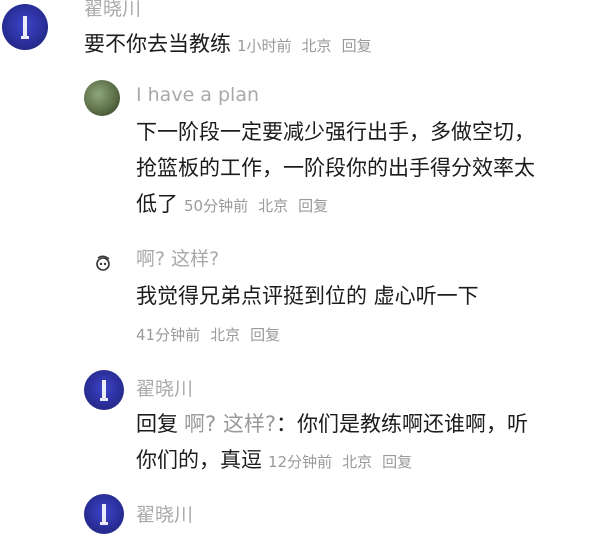 The height and width of the screenshot is (536, 595). Describe the element at coordinates (197, 95) in the screenshot. I see `comment-username: I have a plan` at that location.